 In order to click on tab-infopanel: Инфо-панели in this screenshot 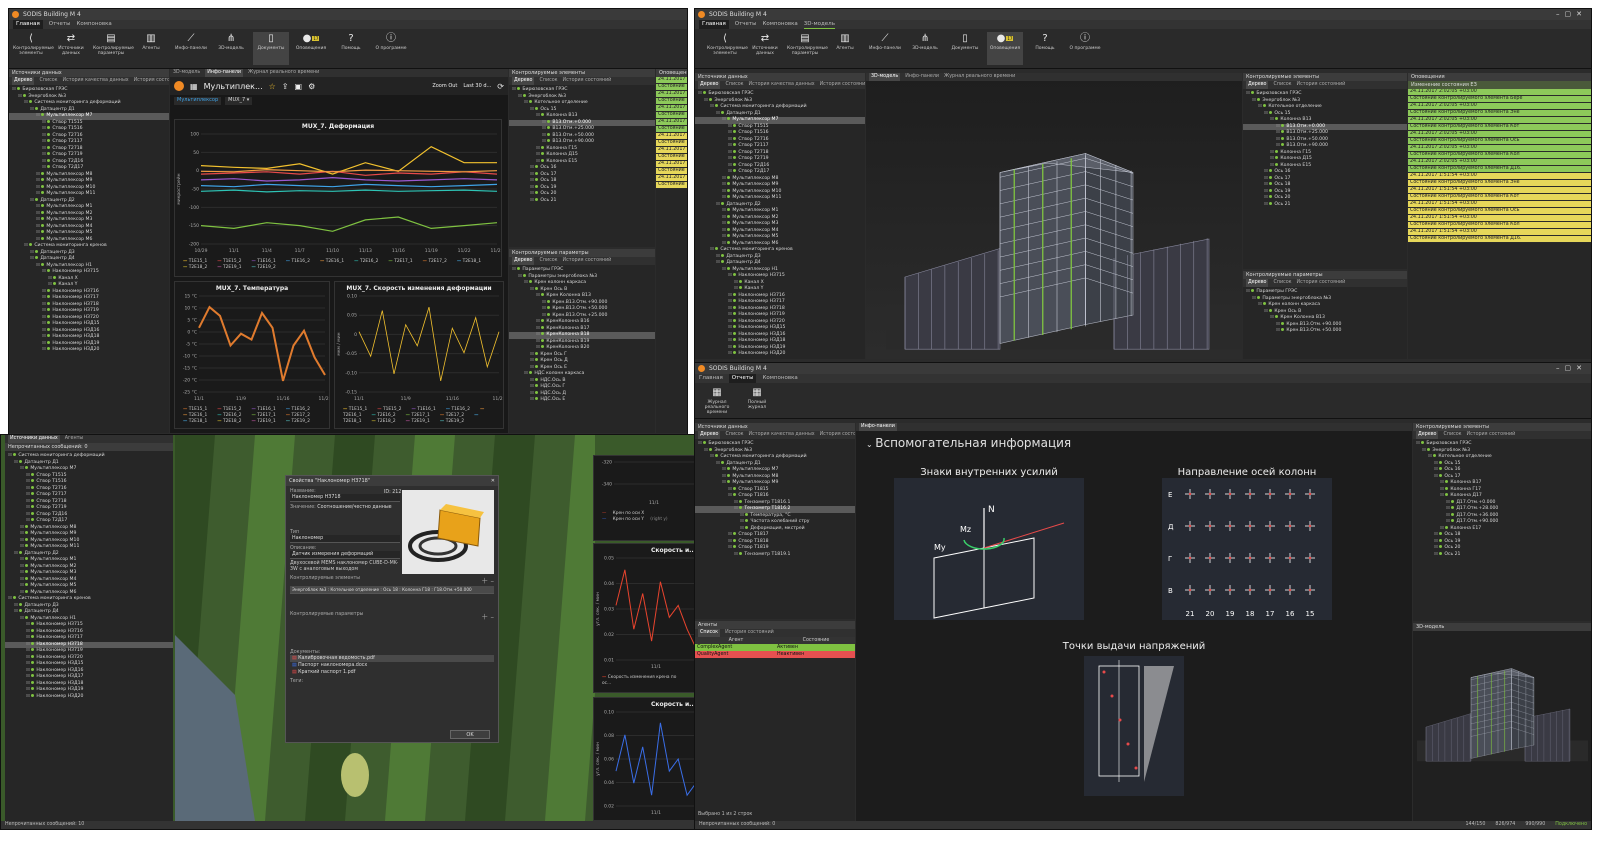, I will do `click(878, 427)`.